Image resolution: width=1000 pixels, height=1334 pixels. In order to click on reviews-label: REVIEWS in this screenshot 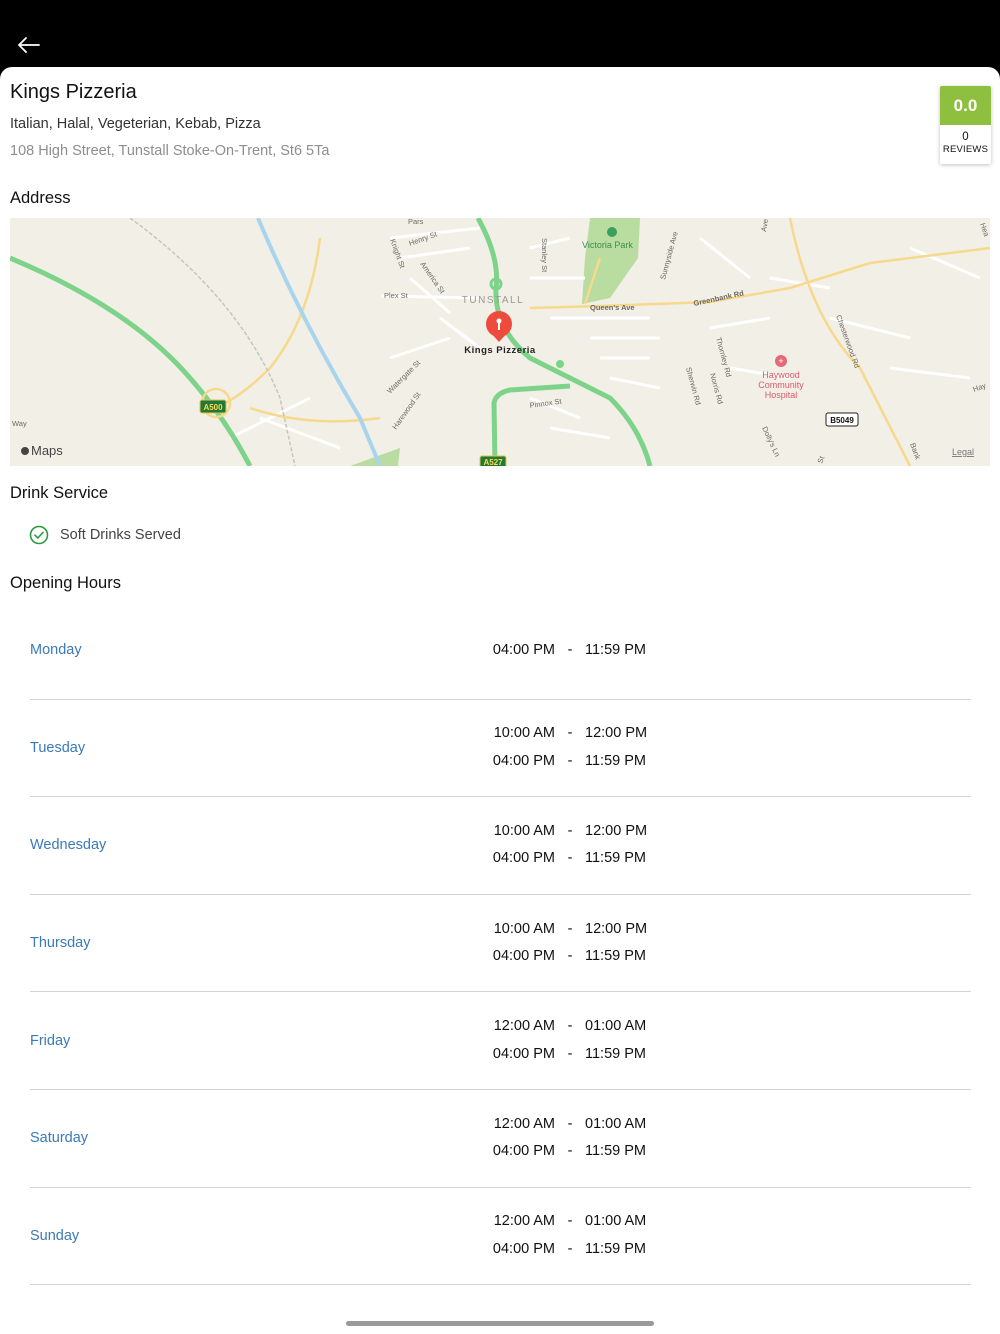, I will do `click(965, 149)`.